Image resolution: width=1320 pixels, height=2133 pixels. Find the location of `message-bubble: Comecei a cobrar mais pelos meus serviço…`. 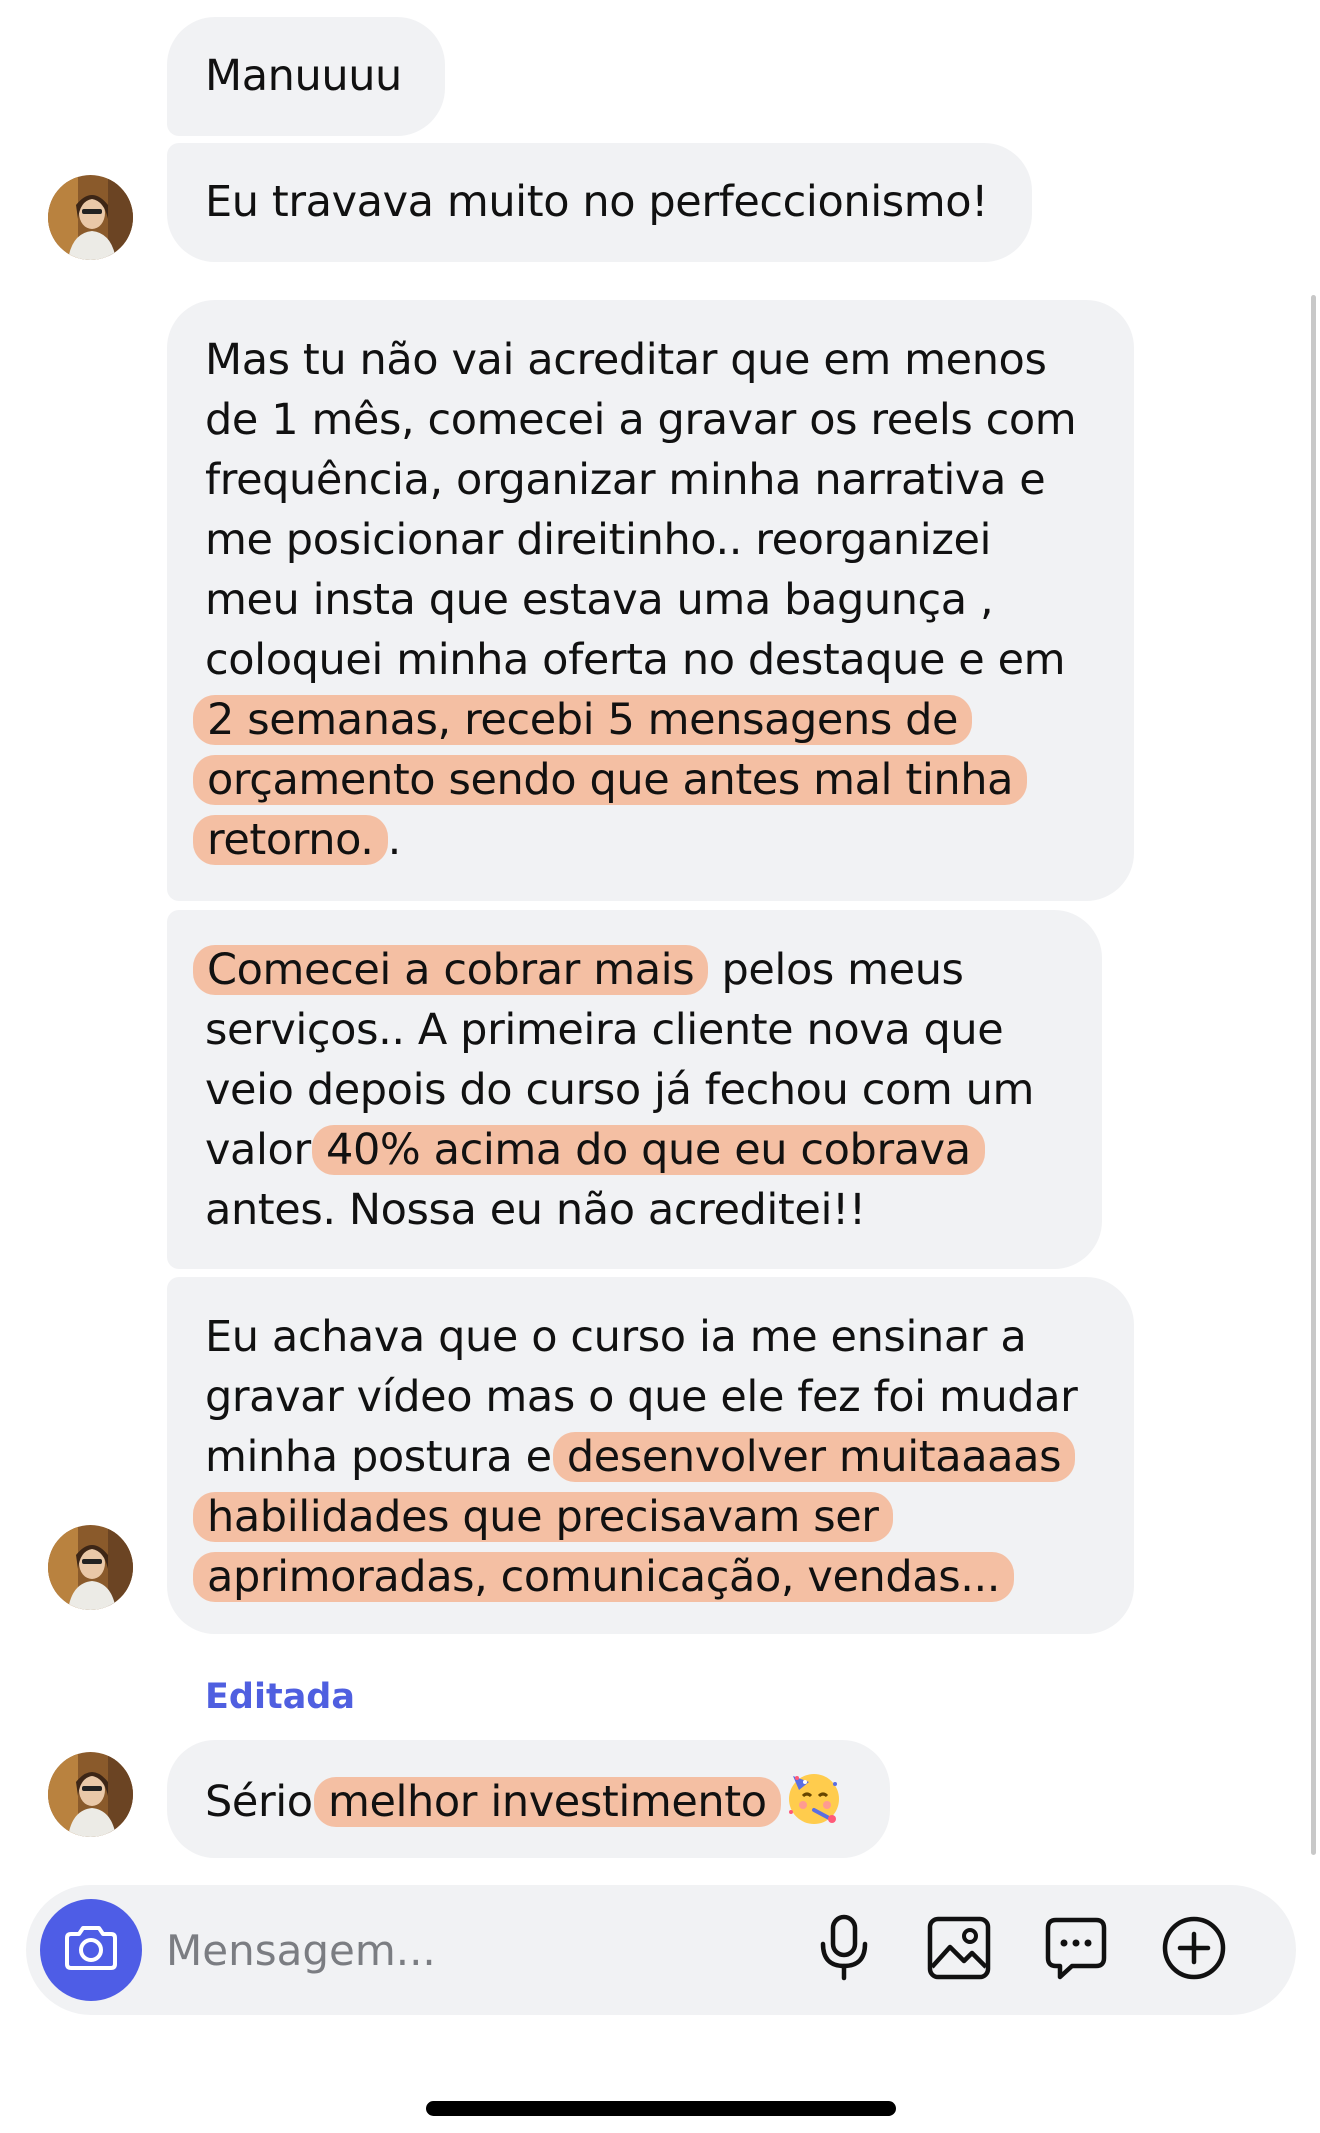

message-bubble: Comecei a cobrar mais pelos meus serviço… is located at coordinates (634, 1089).